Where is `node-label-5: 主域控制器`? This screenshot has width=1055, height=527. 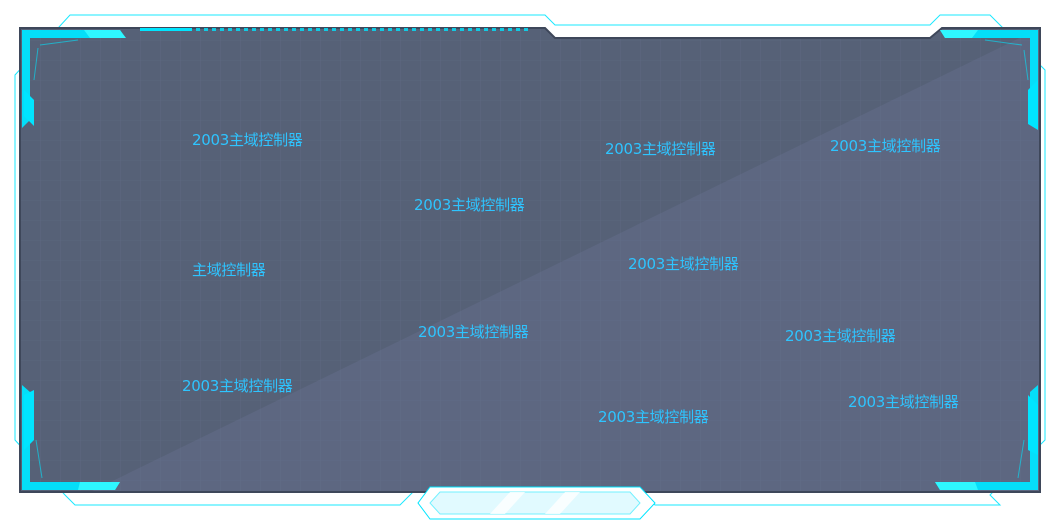 node-label-5: 主域控制器 is located at coordinates (229, 270).